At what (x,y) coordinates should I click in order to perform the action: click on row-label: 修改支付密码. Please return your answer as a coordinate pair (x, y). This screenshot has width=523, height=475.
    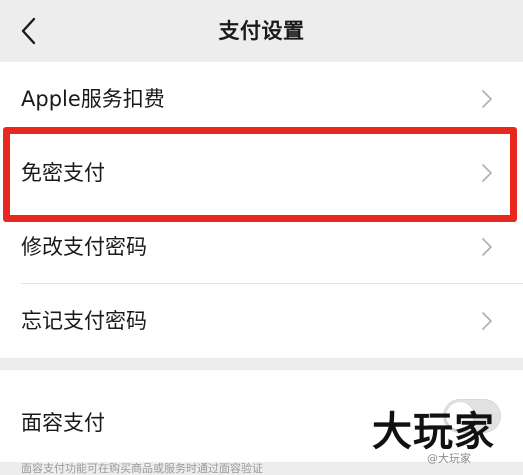
    Looking at the image, I should click on (84, 247).